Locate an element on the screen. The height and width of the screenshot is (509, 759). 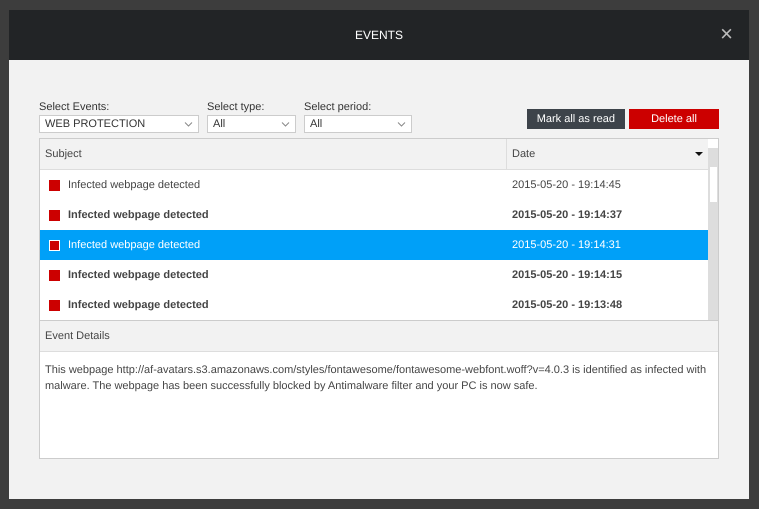
event-row: Infected webpage detected 2015-05-20 - 19:14:45 is located at coordinates (374, 185).